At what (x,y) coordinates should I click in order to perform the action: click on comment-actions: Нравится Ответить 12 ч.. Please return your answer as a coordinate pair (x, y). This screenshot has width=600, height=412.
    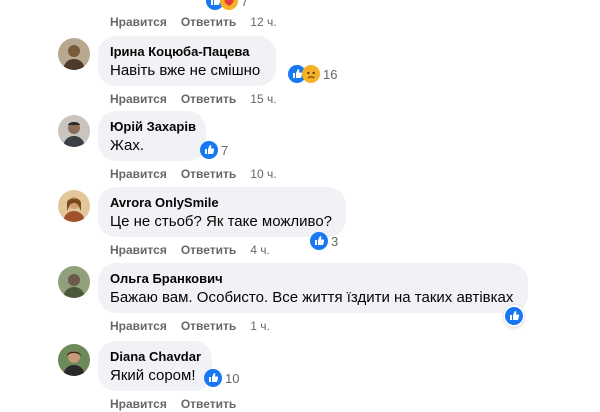
    Looking at the image, I should click on (193, 22).